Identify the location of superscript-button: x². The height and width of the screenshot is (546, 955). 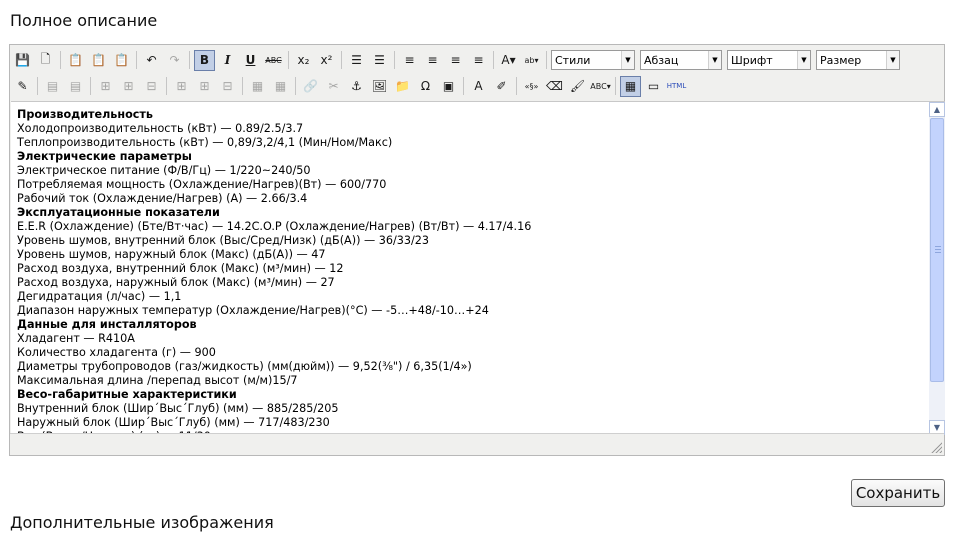
(326, 60).